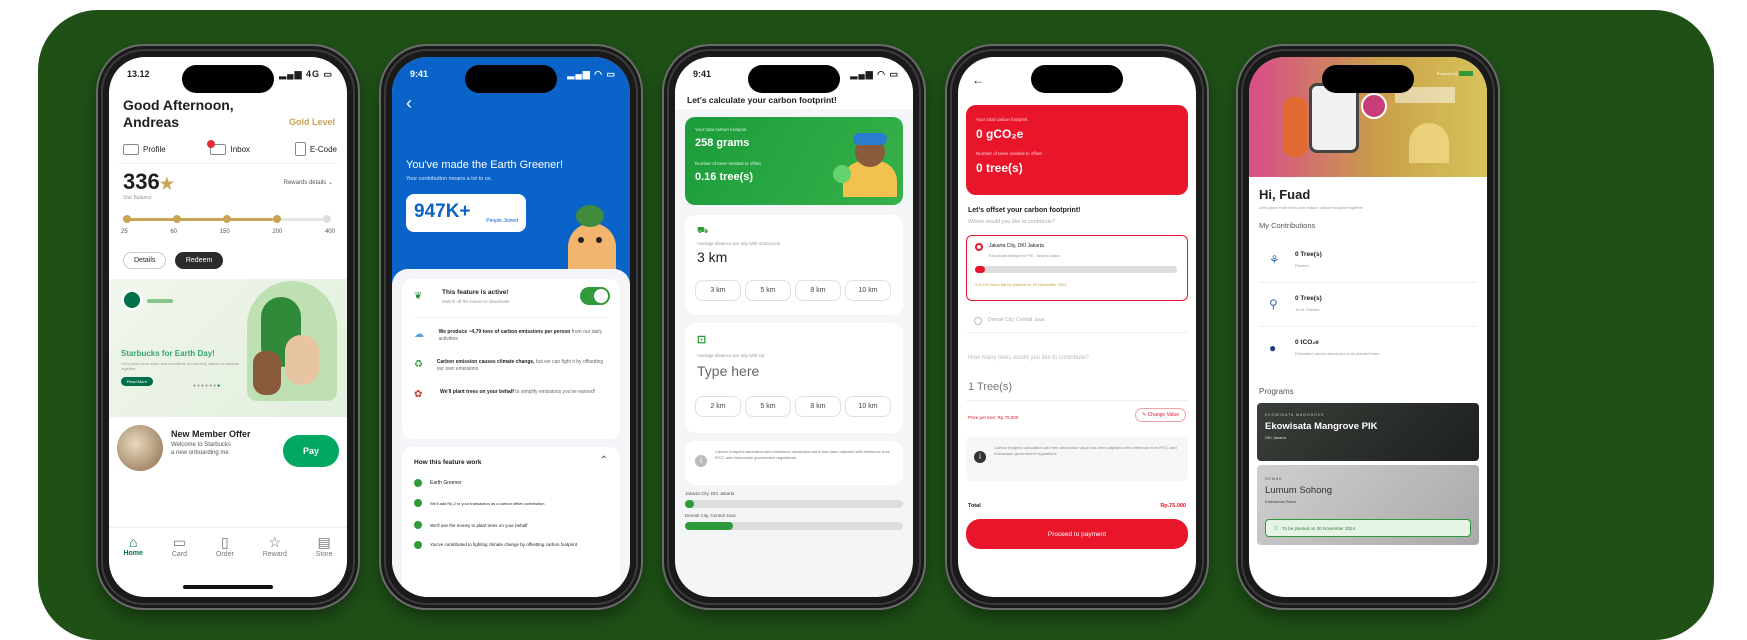  What do you see at coordinates (1077, 322) in the screenshot?
I see `location-option: Demak City, Central Java` at bounding box center [1077, 322].